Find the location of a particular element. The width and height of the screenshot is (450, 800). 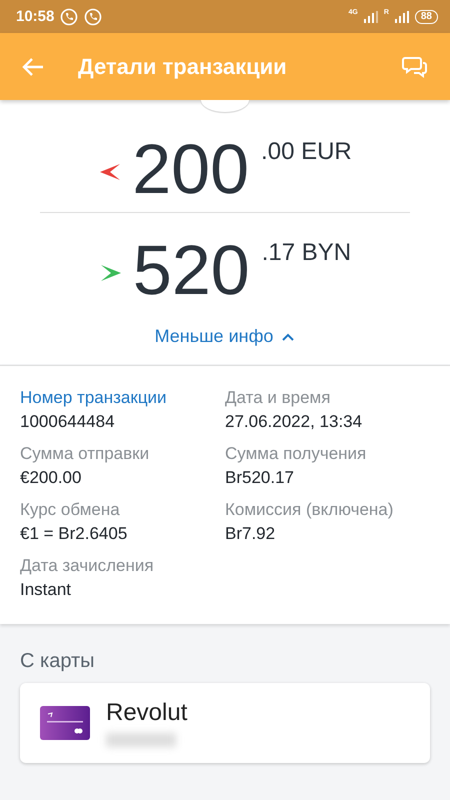

detail-label: Номер транзакции is located at coordinates (94, 398).